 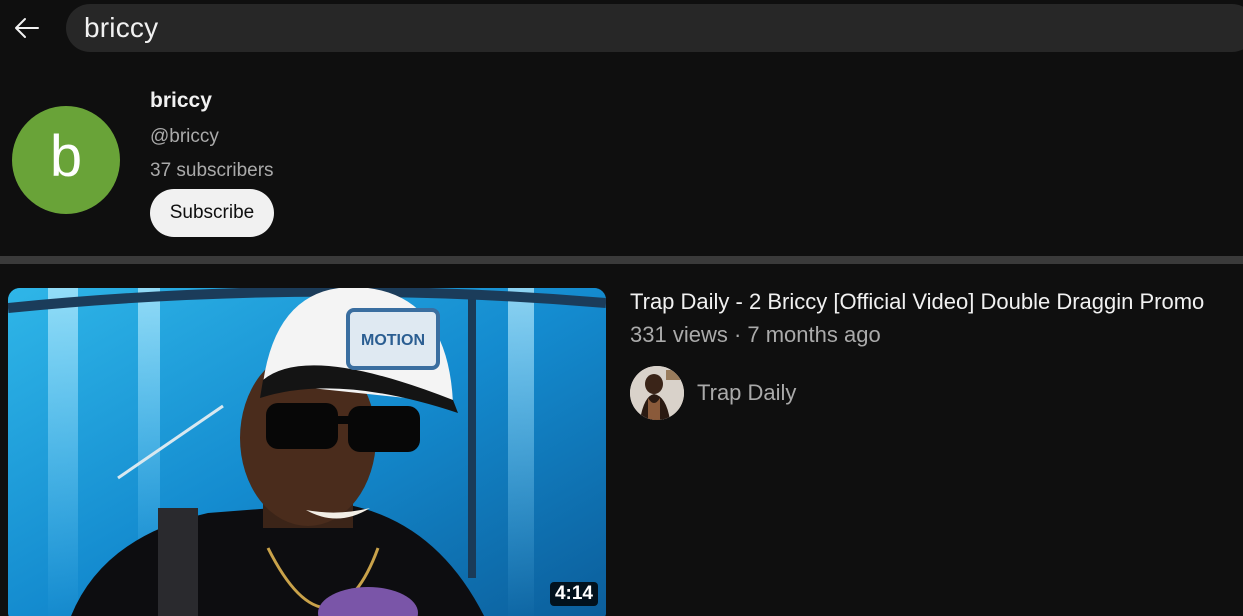 I want to click on subscribe-button: Subscribe, so click(x=212, y=213).